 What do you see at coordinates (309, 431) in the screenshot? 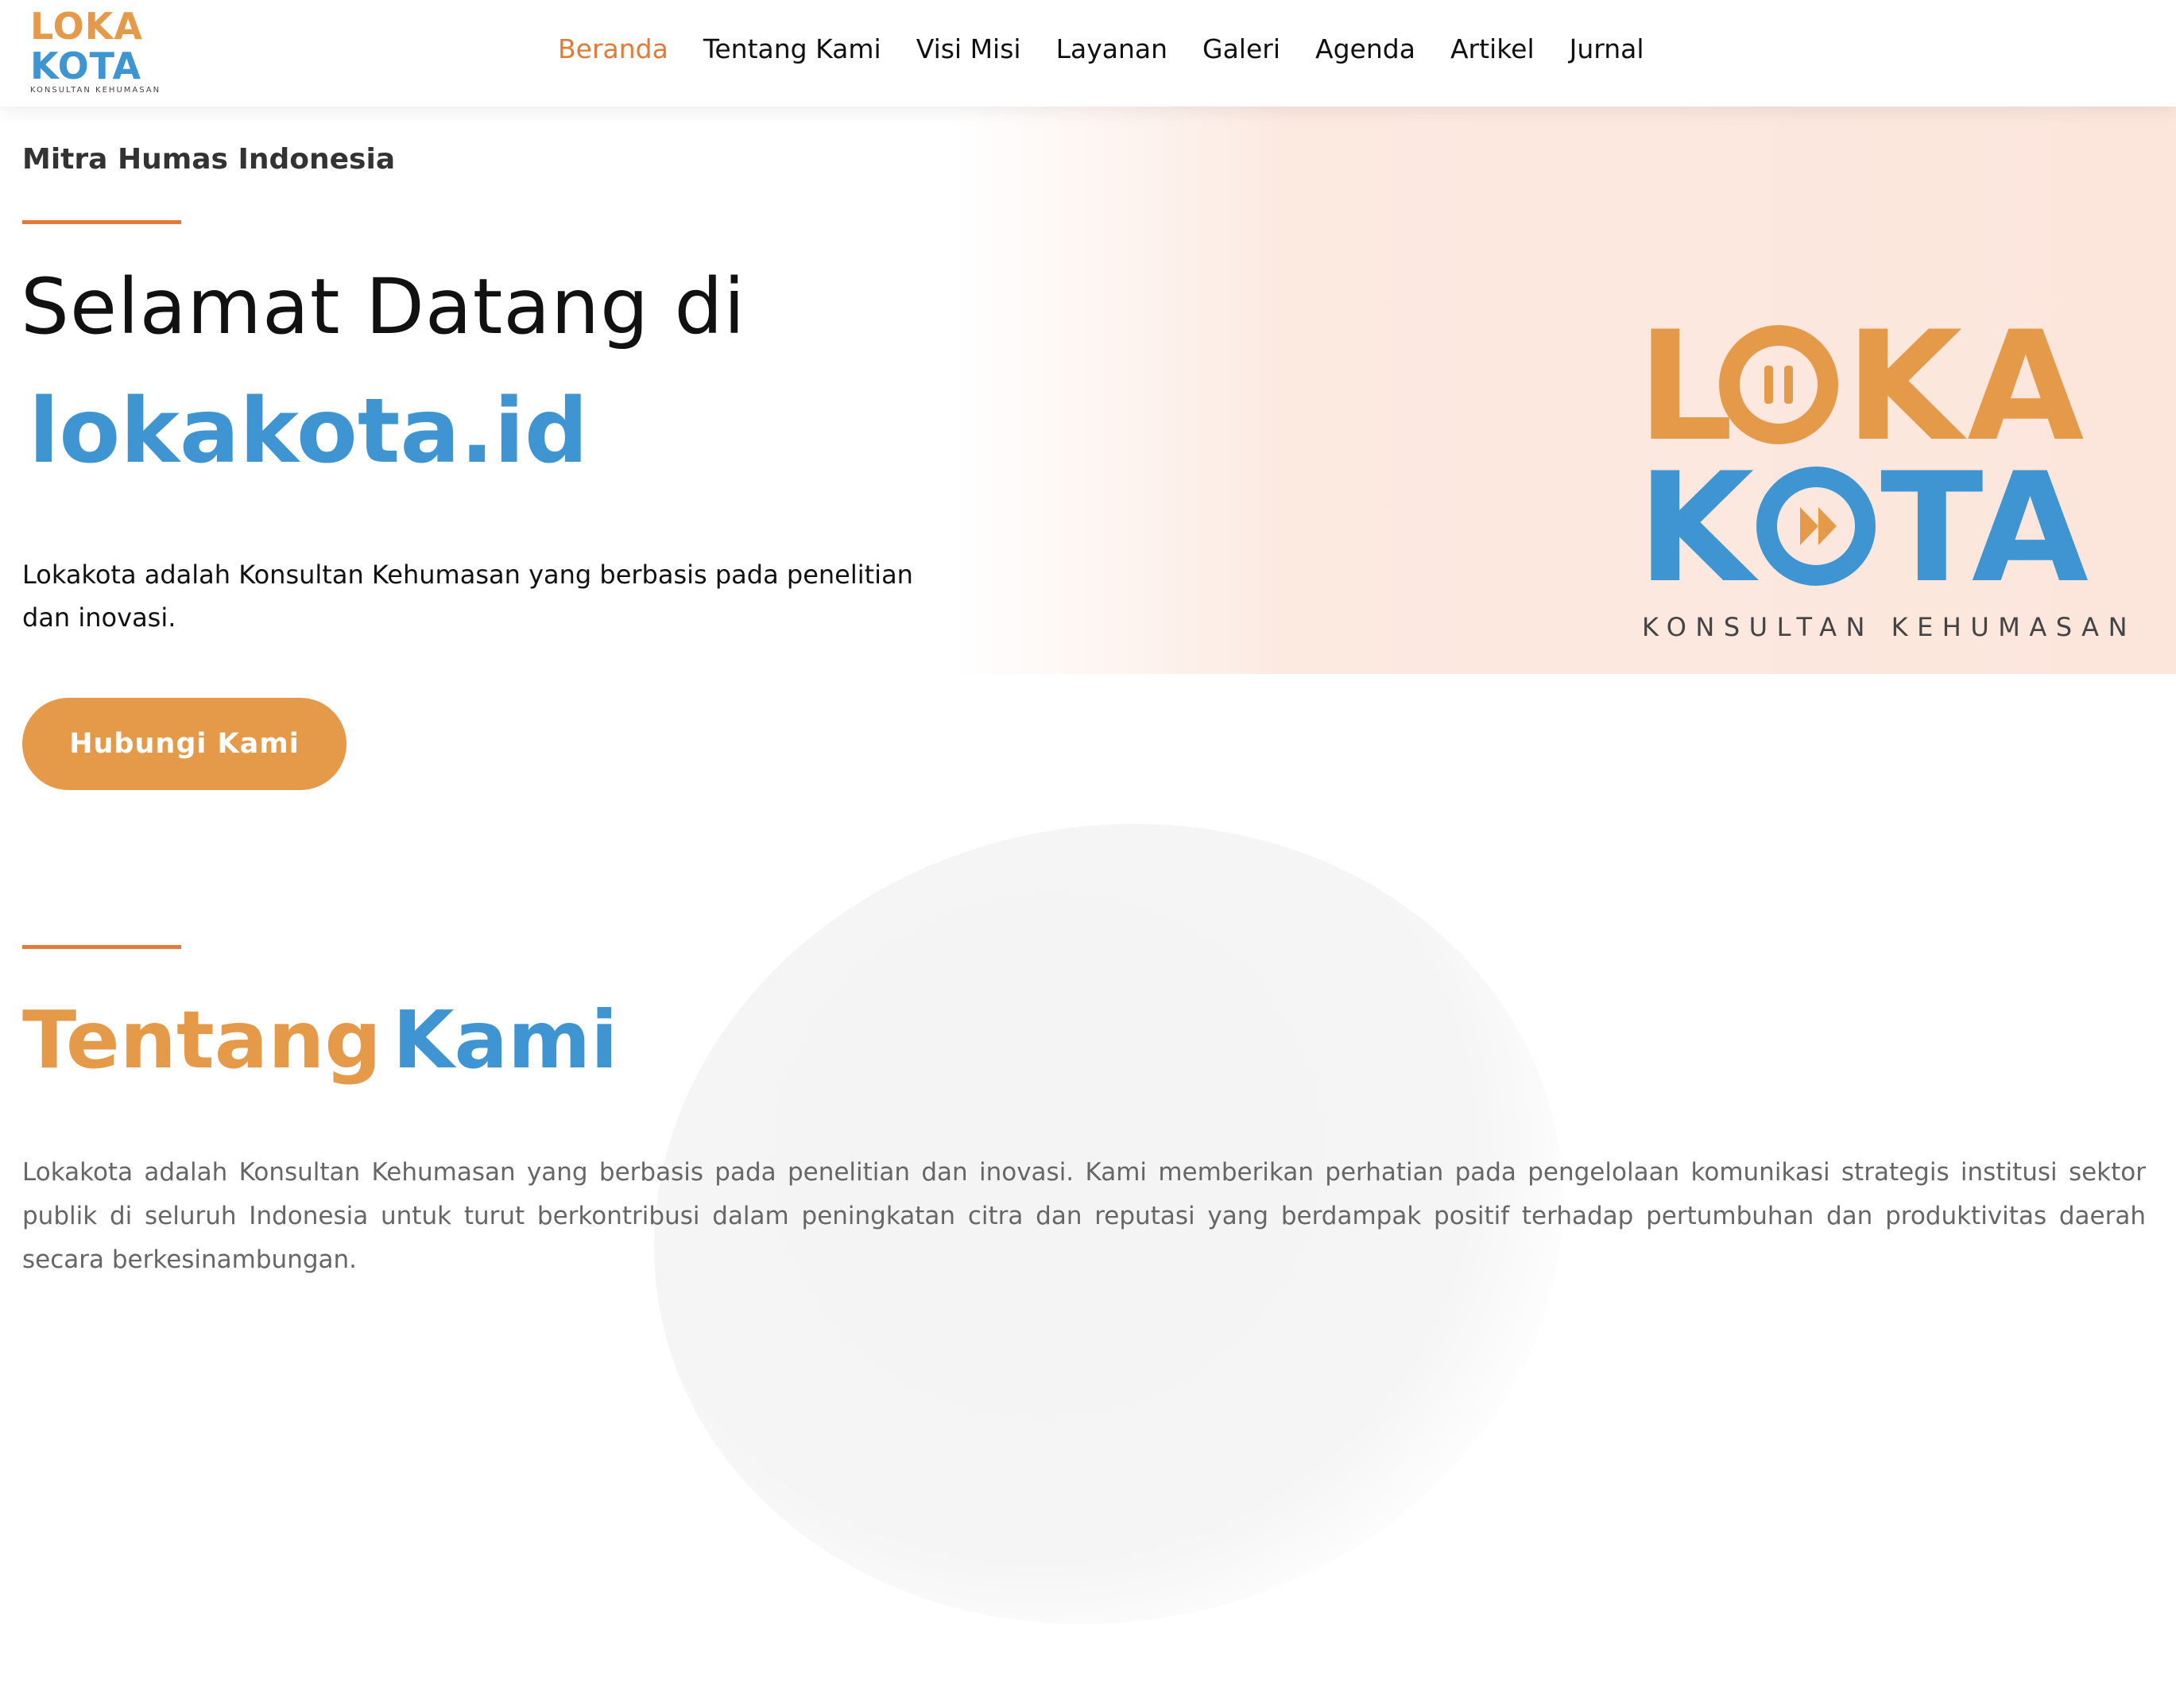
I see `hero-domain: lokakota.id` at bounding box center [309, 431].